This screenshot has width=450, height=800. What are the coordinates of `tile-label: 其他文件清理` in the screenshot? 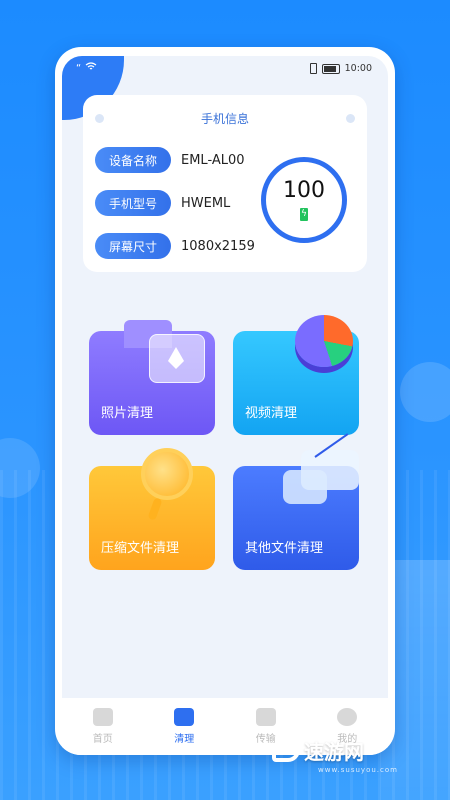 It's located at (284, 548).